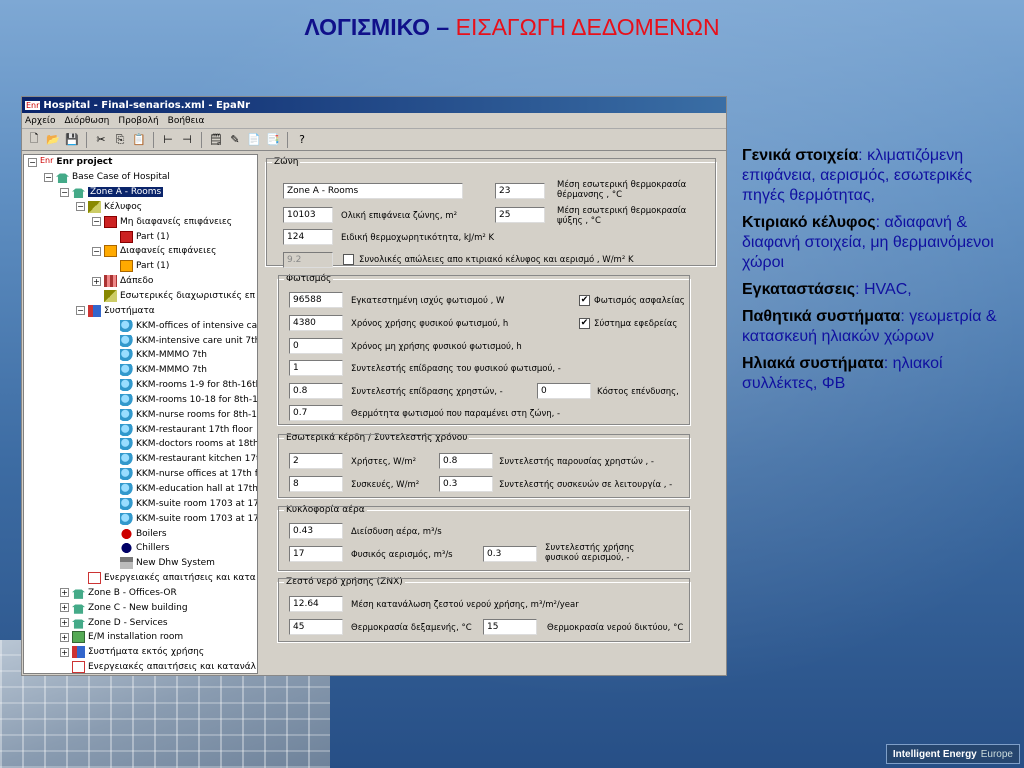  What do you see at coordinates (140, 622) in the screenshot?
I see `tree-item: + Zone D - Services` at bounding box center [140, 622].